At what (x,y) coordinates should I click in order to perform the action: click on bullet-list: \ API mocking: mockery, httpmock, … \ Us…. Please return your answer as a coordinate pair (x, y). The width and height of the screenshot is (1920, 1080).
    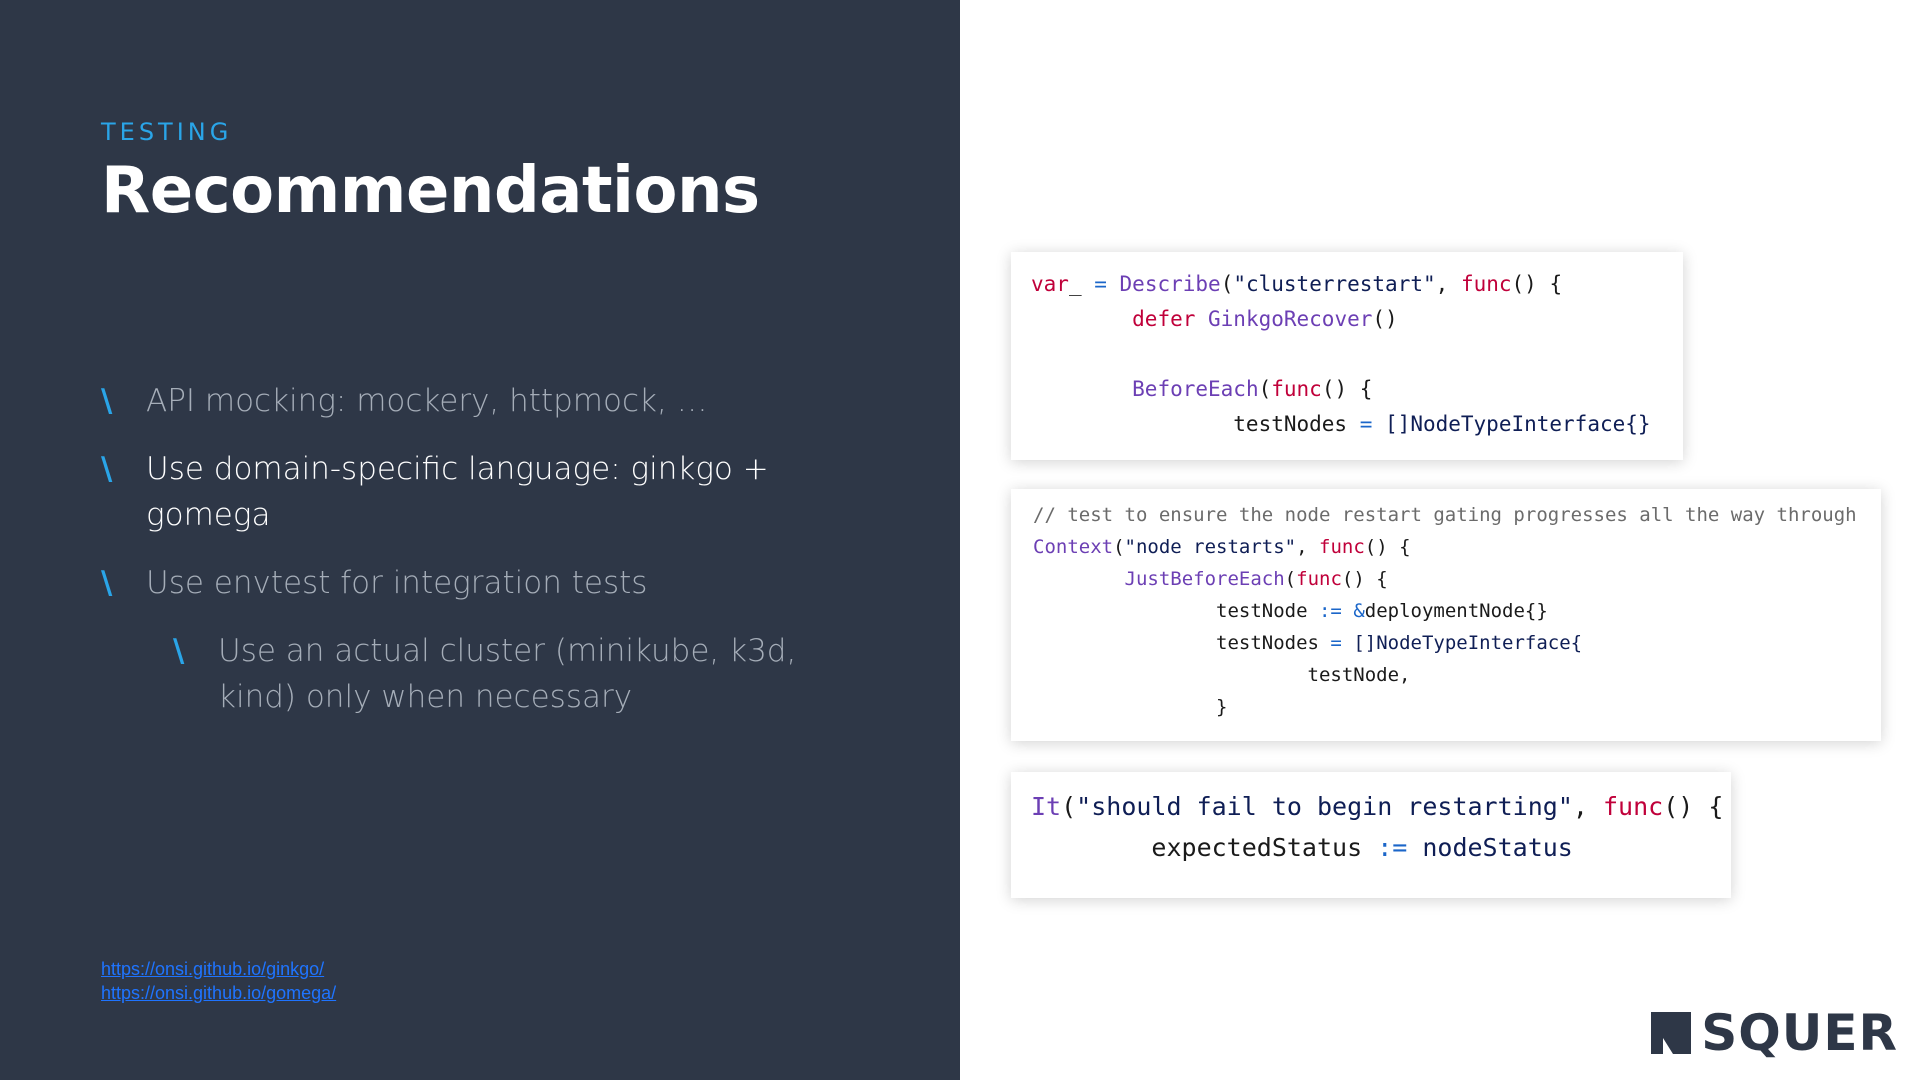
    Looking at the image, I should click on (481, 560).